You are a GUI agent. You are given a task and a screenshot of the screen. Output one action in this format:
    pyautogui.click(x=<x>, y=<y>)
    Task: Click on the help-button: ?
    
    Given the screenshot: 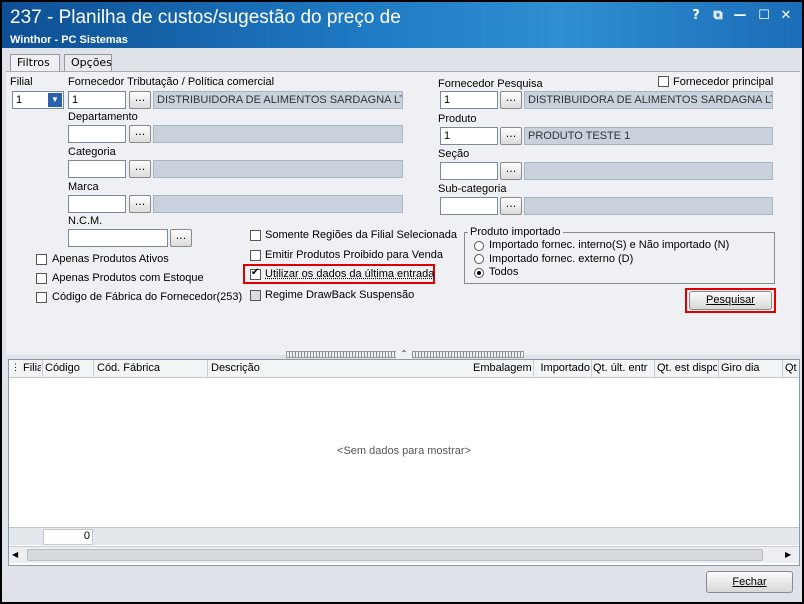 What is the action you would take?
    pyautogui.click(x=696, y=16)
    